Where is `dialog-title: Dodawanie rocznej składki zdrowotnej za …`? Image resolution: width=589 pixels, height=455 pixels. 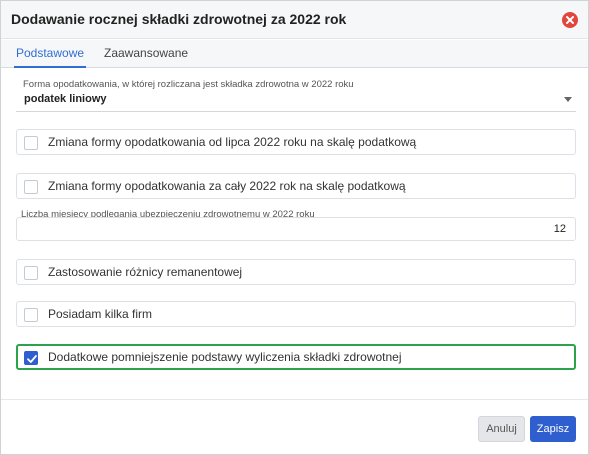
dialog-title: Dodawanie rocznej składki zdrowotnej za … is located at coordinates (179, 19).